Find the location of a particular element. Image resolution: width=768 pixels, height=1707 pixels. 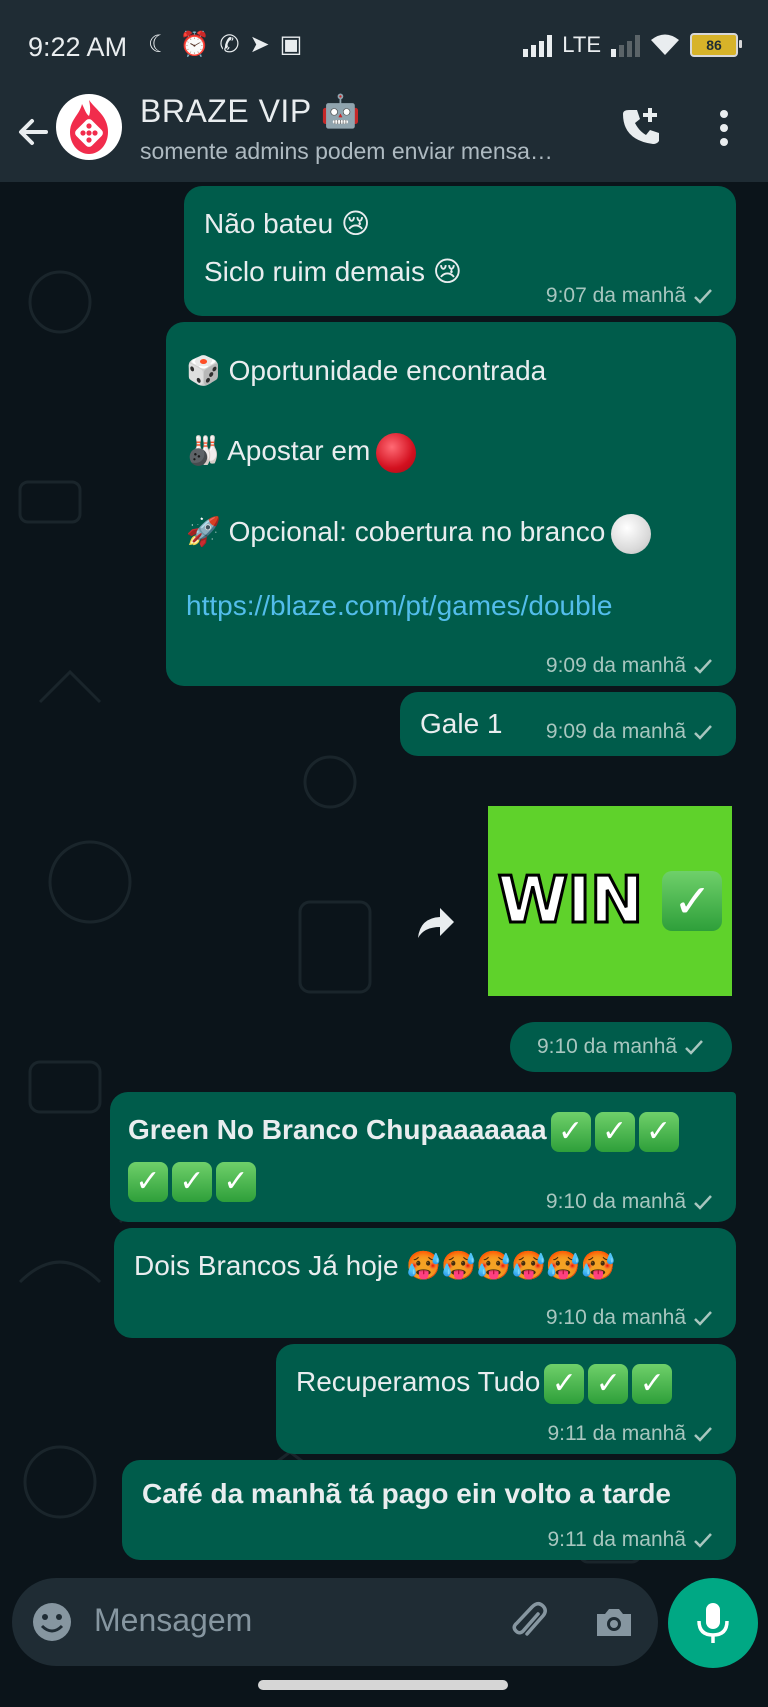

message-line-with-dot: 🚀 Opcional: cobertura no branco is located at coordinates (451, 532).